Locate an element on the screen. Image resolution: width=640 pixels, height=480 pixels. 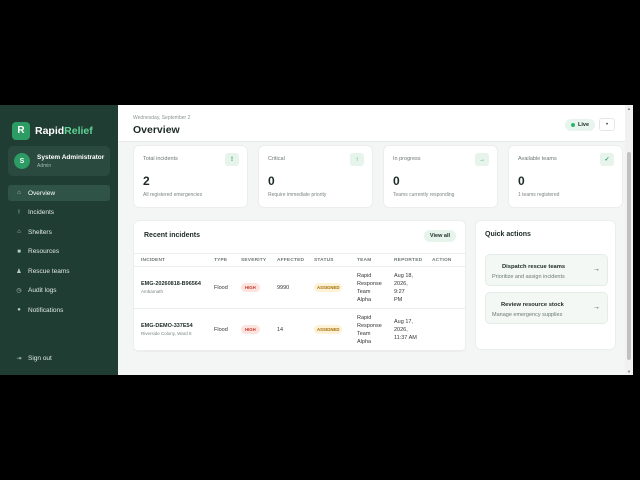
sidebar-item-label: Notifications is located at coordinates (46, 310).